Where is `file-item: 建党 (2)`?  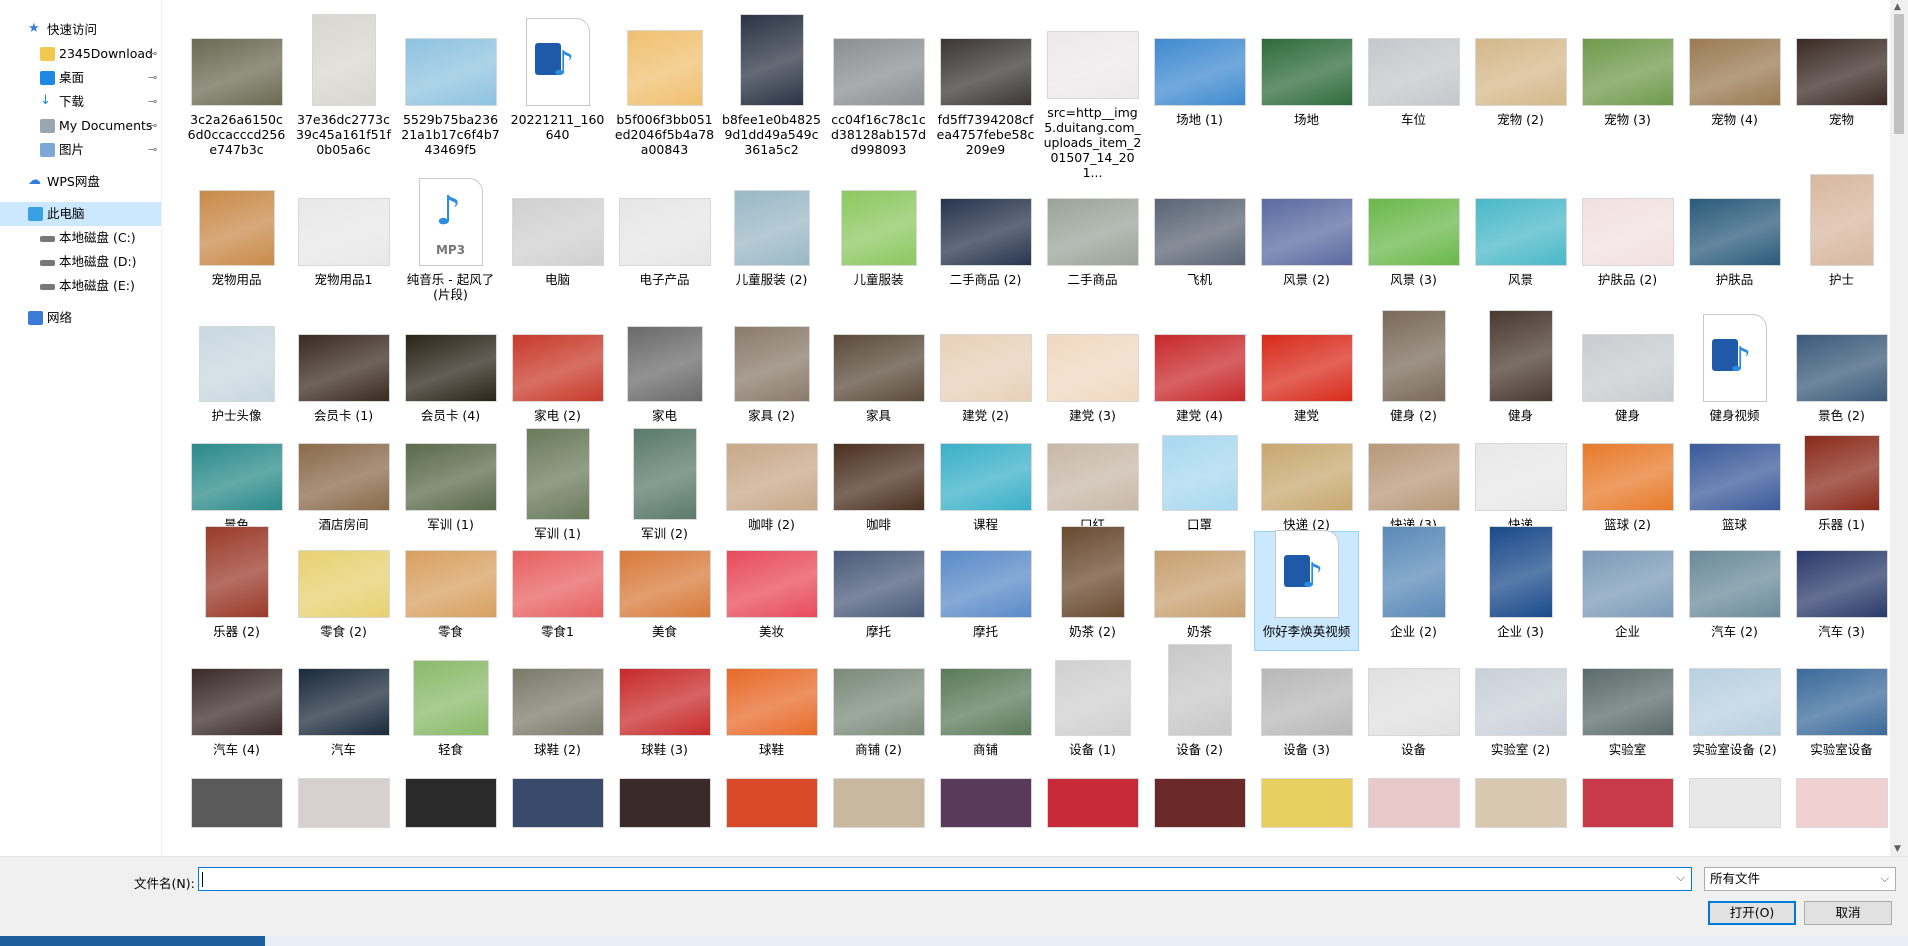
file-item: 建党 (2) is located at coordinates (985, 375).